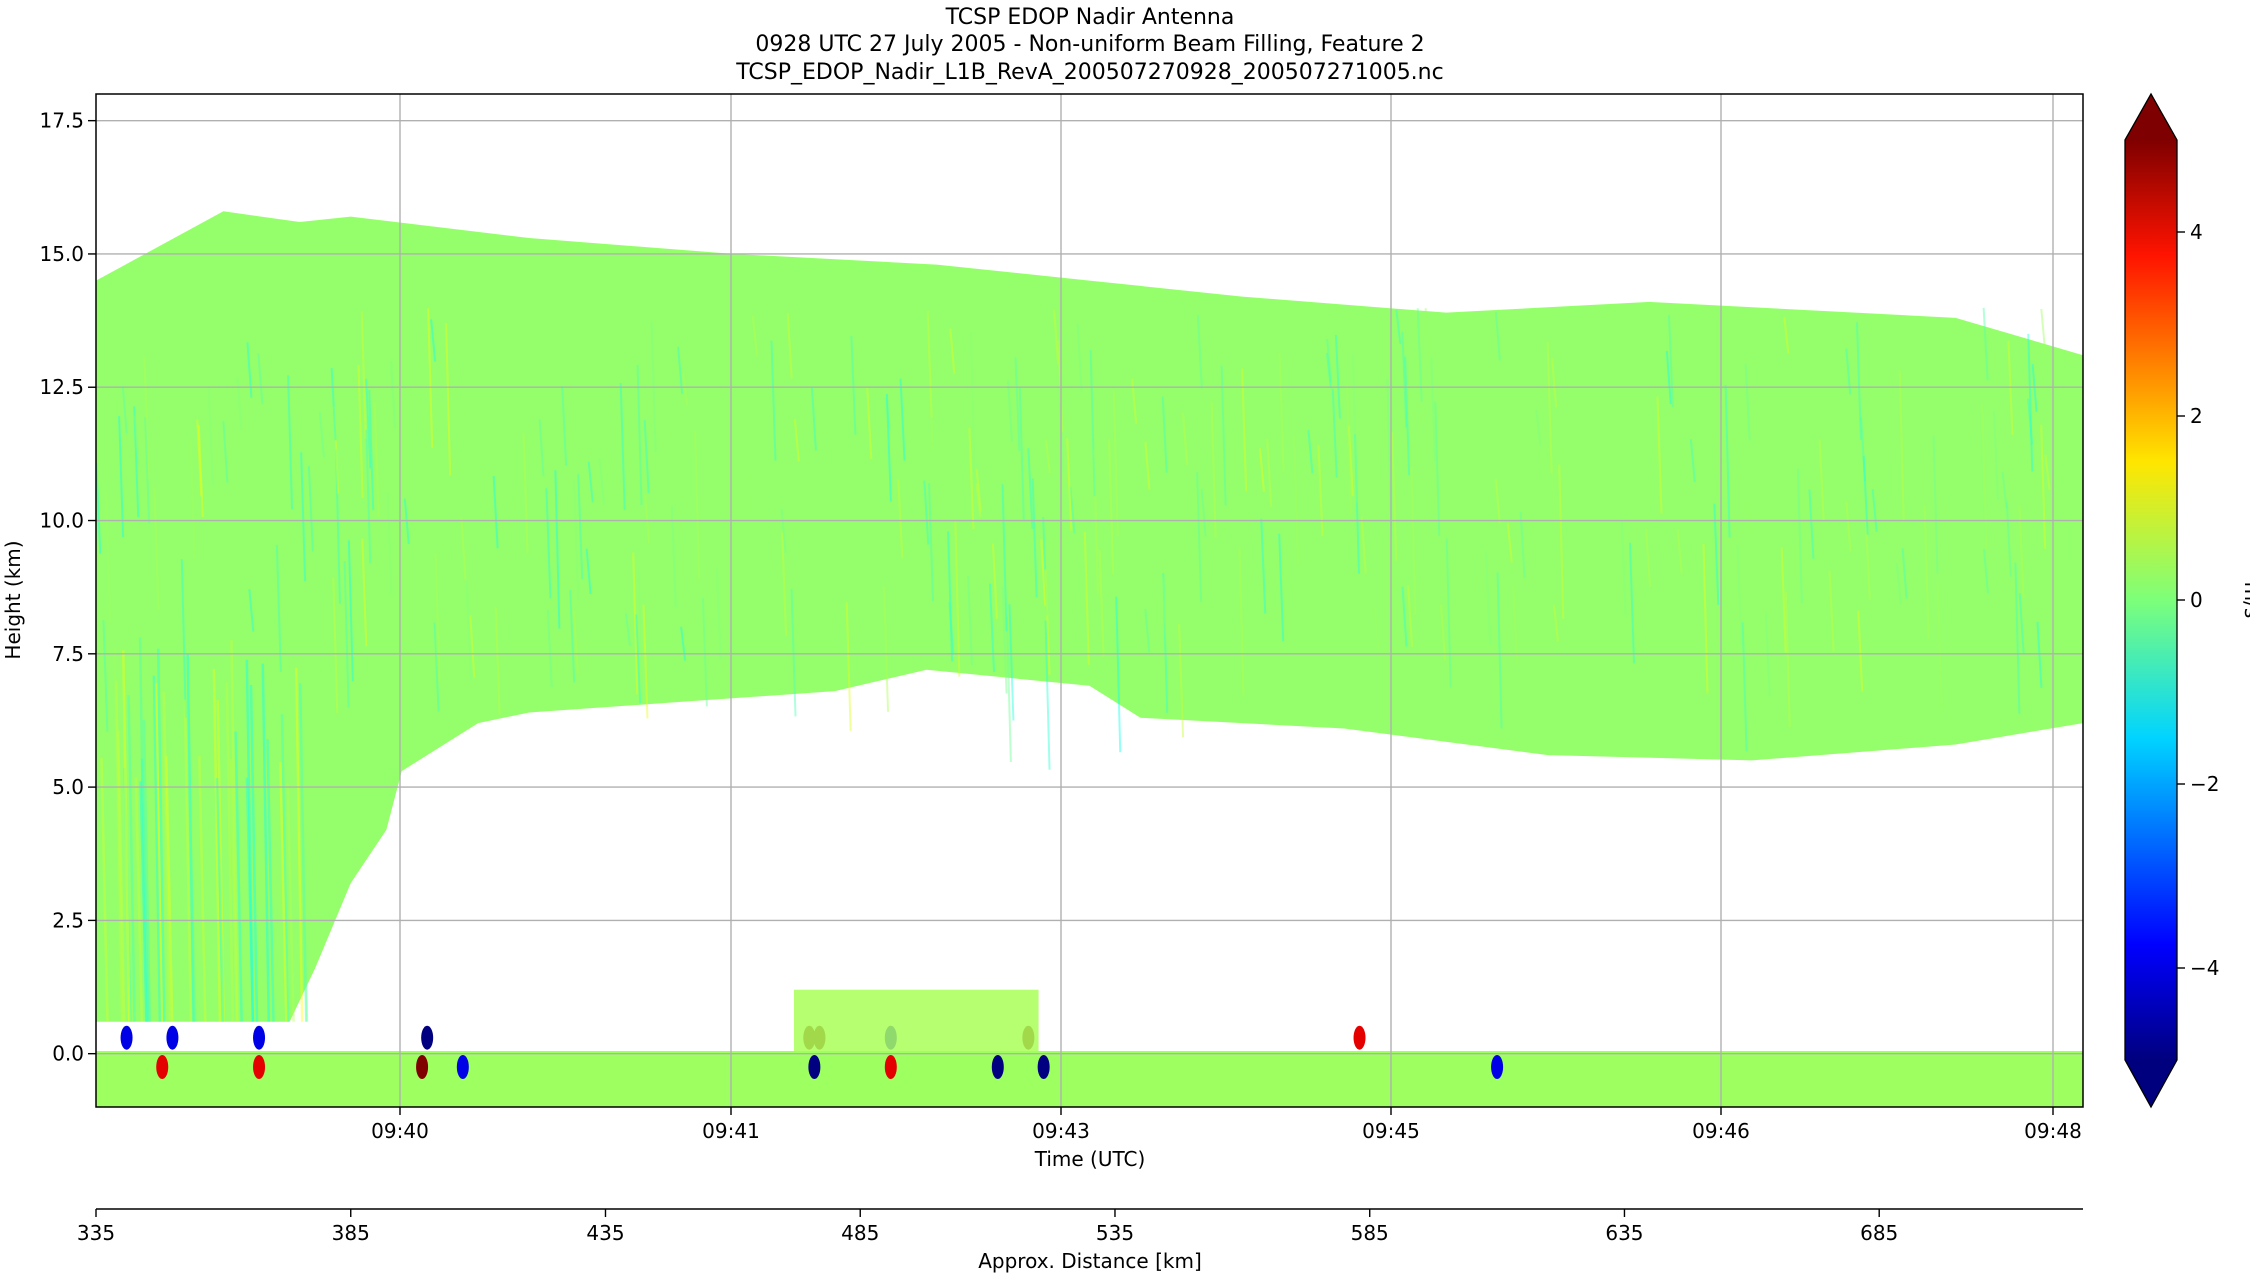 The height and width of the screenshot is (1275, 2250). Describe the element at coordinates (2245, 600) in the screenshot. I see `colorbar-label: m/s` at that location.